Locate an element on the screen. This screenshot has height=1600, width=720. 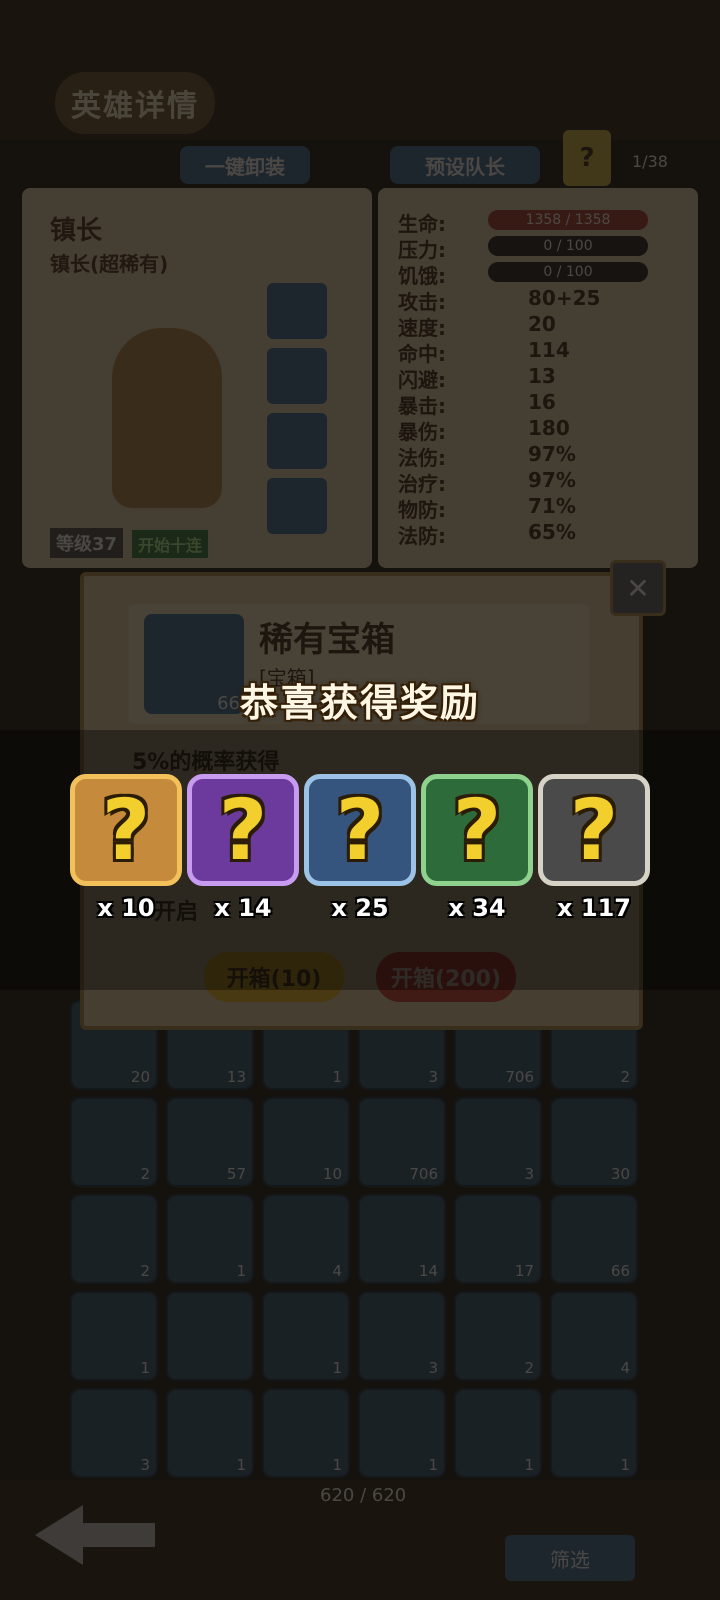
inventory-slot-count: 10 is located at coordinates (332, 1174).